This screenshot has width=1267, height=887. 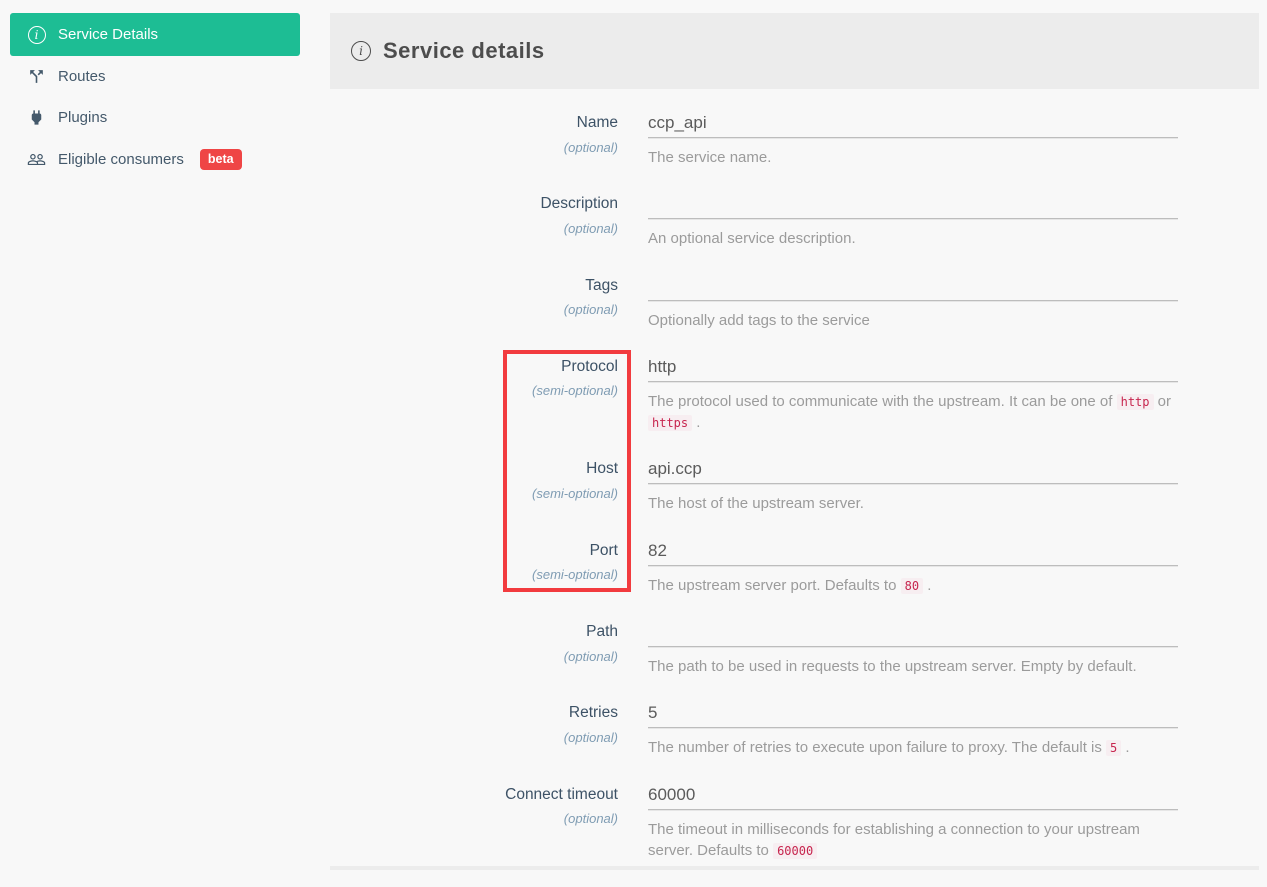 I want to click on sidebar-item-label: Routes, so click(x=82, y=76).